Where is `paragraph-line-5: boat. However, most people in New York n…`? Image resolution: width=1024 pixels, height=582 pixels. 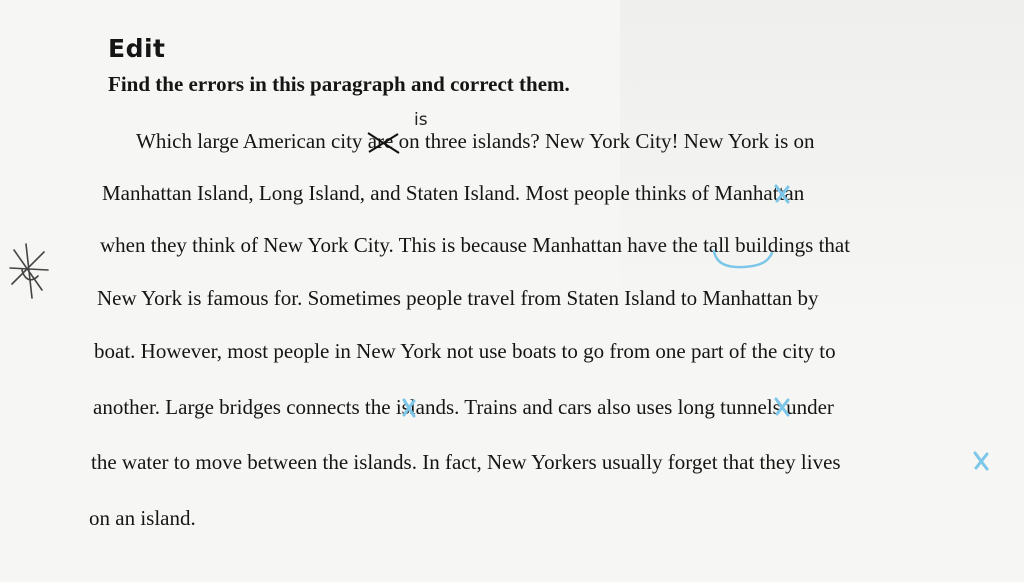
paragraph-line-5: boat. However, most people in New York n… is located at coordinates (465, 351).